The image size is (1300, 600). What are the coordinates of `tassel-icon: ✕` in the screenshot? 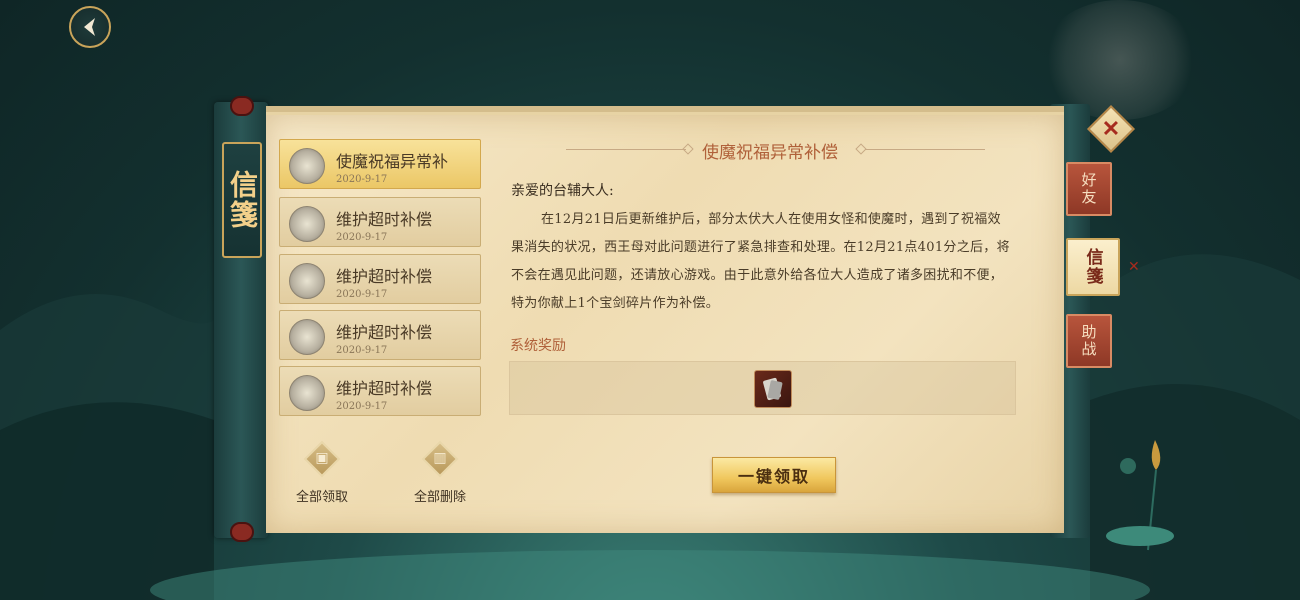 It's located at (1134, 267).